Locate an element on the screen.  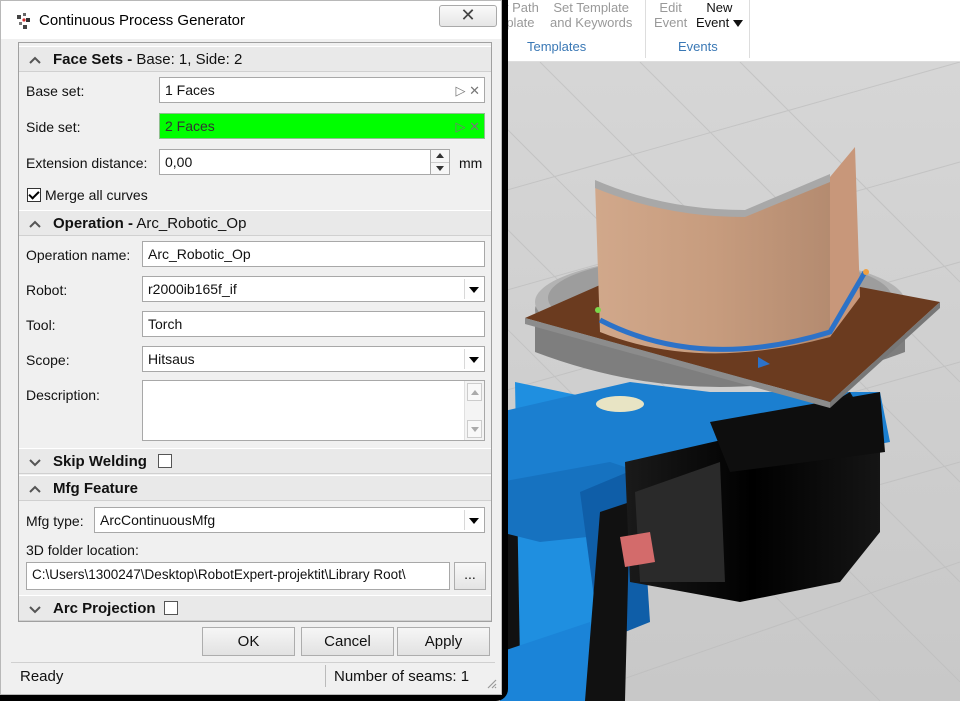
folder-location-label: 3D folder location: is located at coordinates (82, 550).